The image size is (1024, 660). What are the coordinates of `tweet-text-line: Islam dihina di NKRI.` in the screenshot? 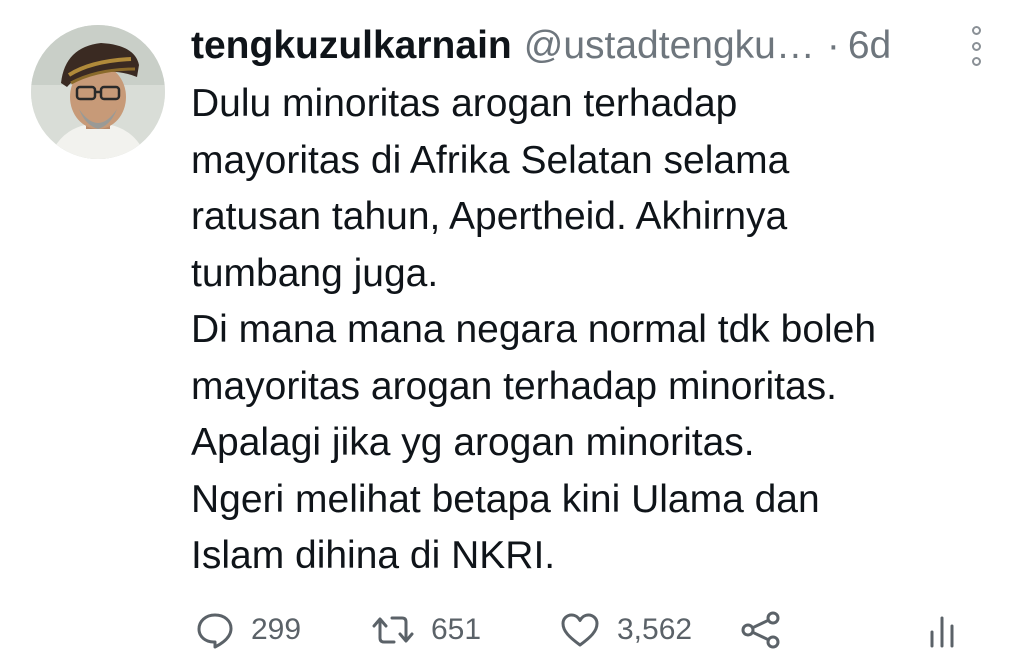 It's located at (373, 555).